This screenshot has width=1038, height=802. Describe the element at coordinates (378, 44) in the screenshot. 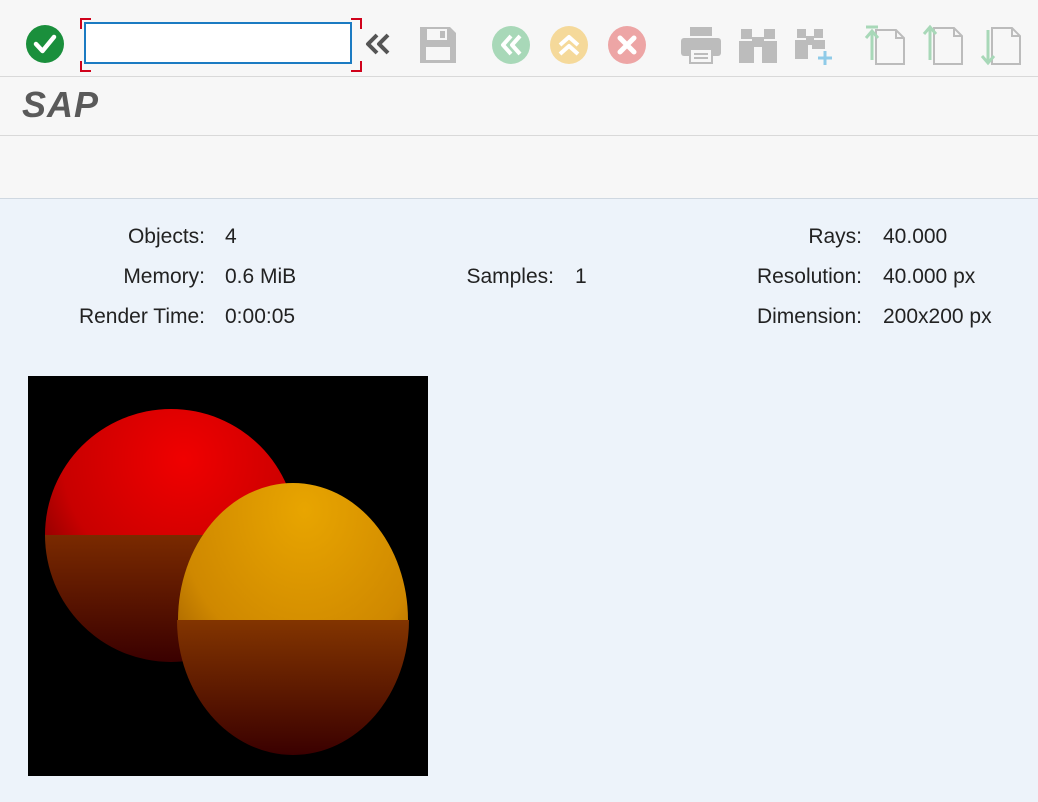

I see `double-chevron-left-icon` at that location.